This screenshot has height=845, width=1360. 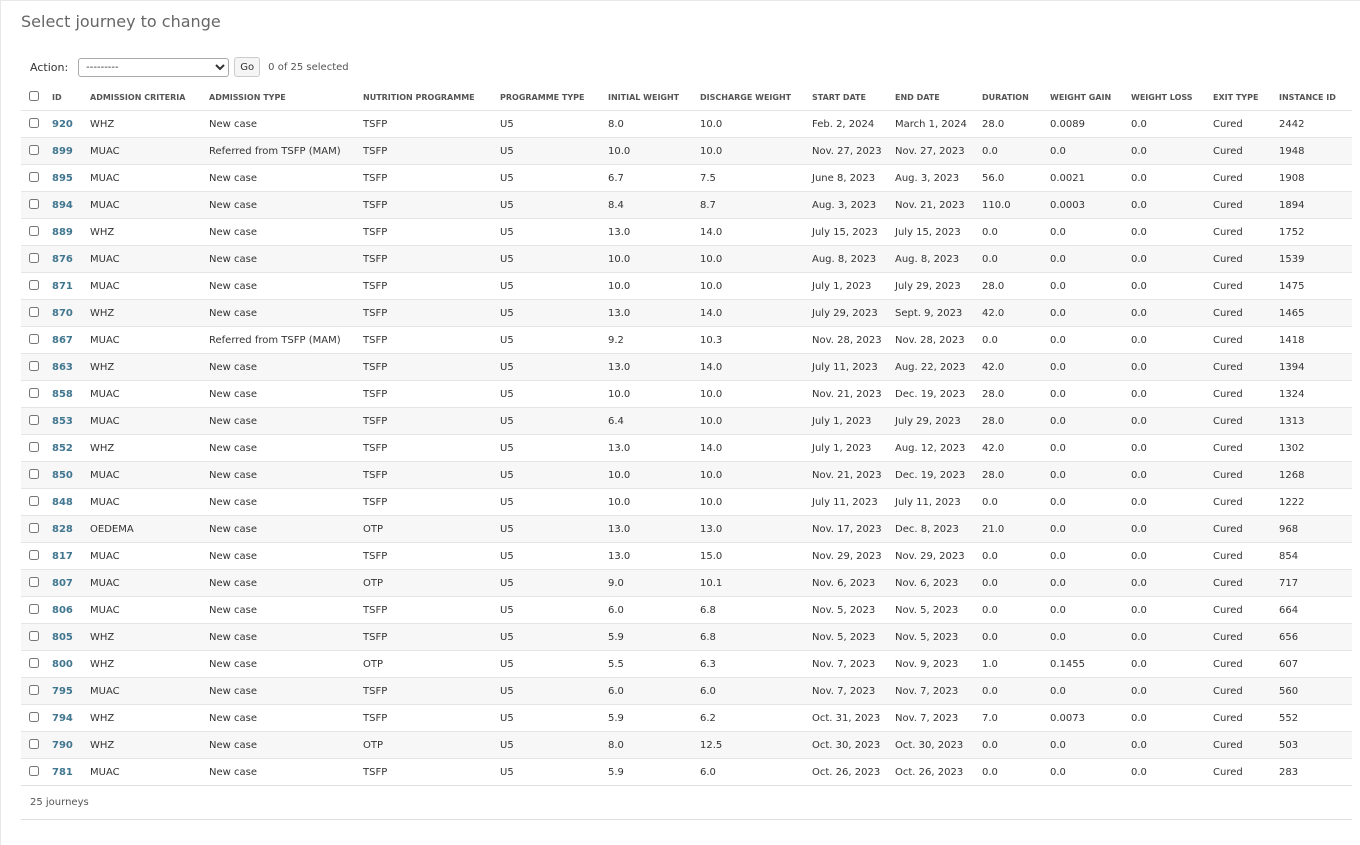 I want to click on journey-link: 852, so click(x=62, y=448).